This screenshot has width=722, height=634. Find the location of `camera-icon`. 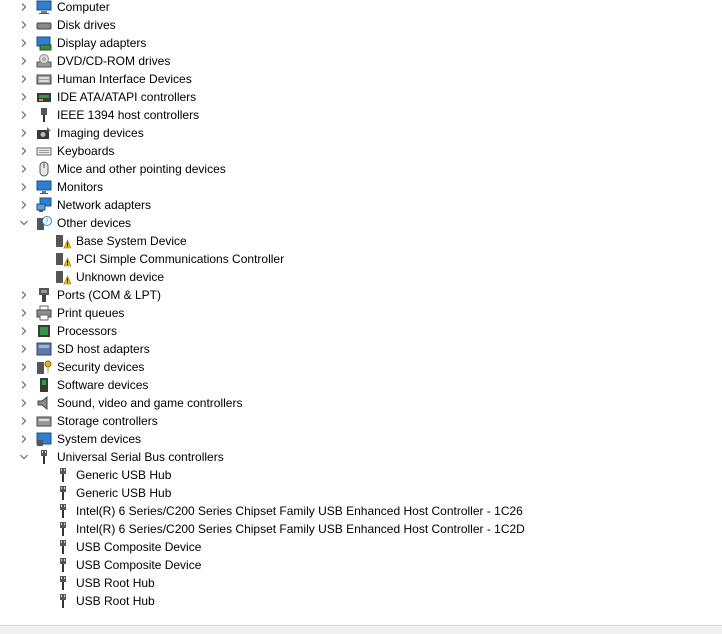

camera-icon is located at coordinates (44, 133).